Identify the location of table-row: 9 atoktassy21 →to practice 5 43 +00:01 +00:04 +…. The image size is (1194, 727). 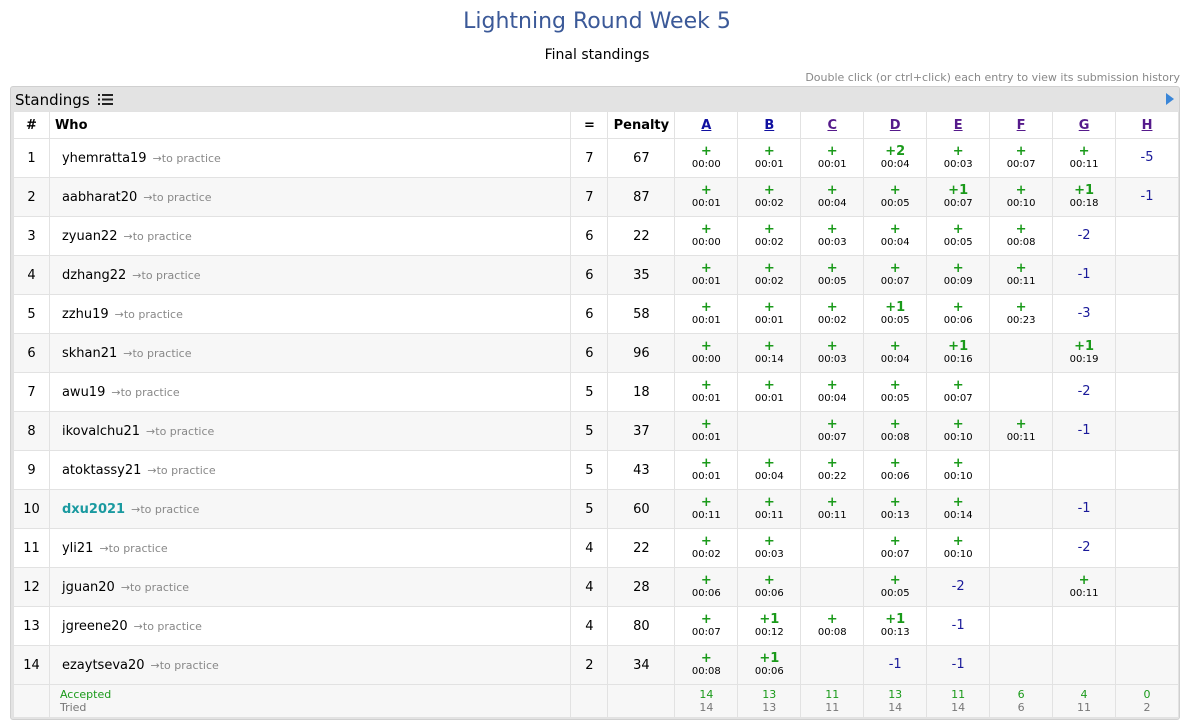
(596, 470).